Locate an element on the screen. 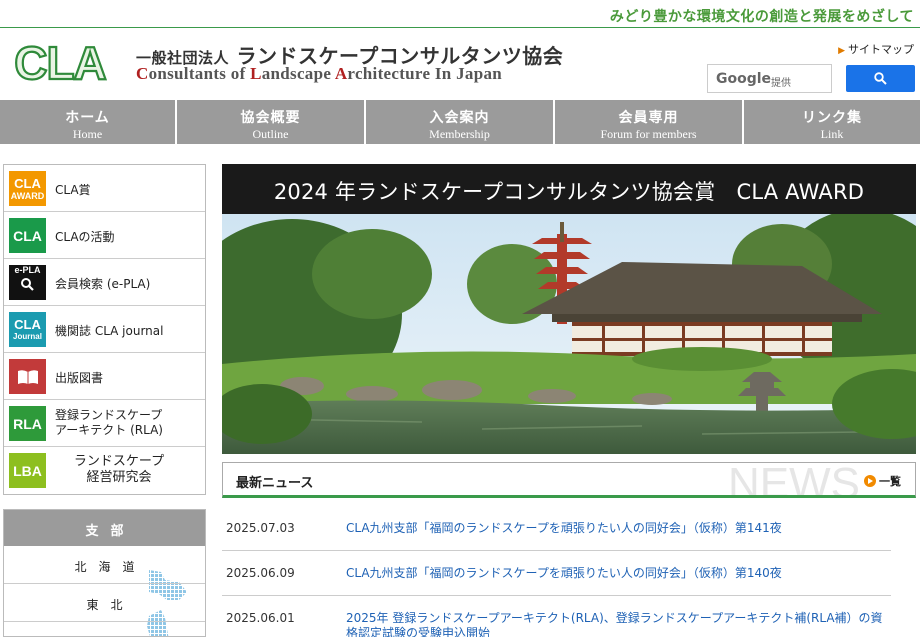 Image resolution: width=920 pixels, height=637 pixels. nav-outline: 協会概要 Outline is located at coordinates (271, 122).